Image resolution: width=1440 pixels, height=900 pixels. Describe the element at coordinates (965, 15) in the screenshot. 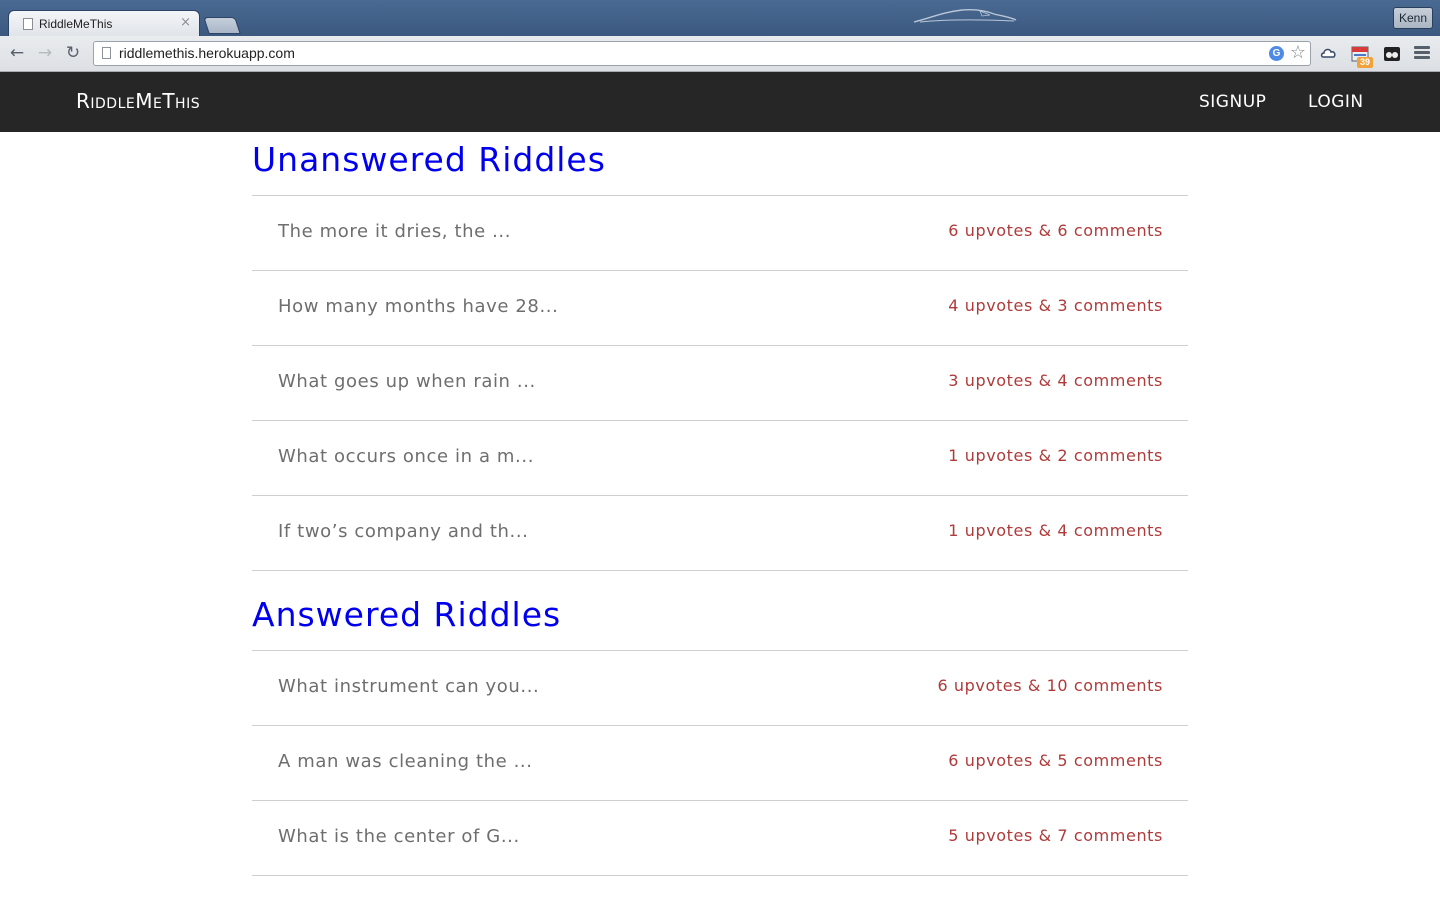

I see `car-logo-icon` at that location.